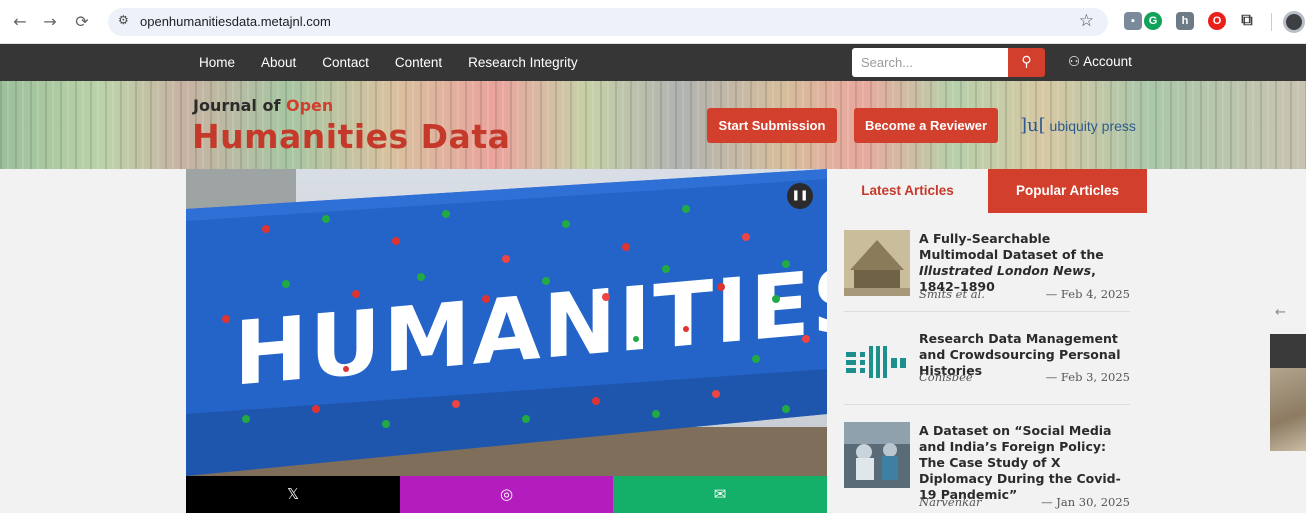 This screenshot has height=513, width=1306. I want to click on logo-prefix: Journal of, so click(237, 105).